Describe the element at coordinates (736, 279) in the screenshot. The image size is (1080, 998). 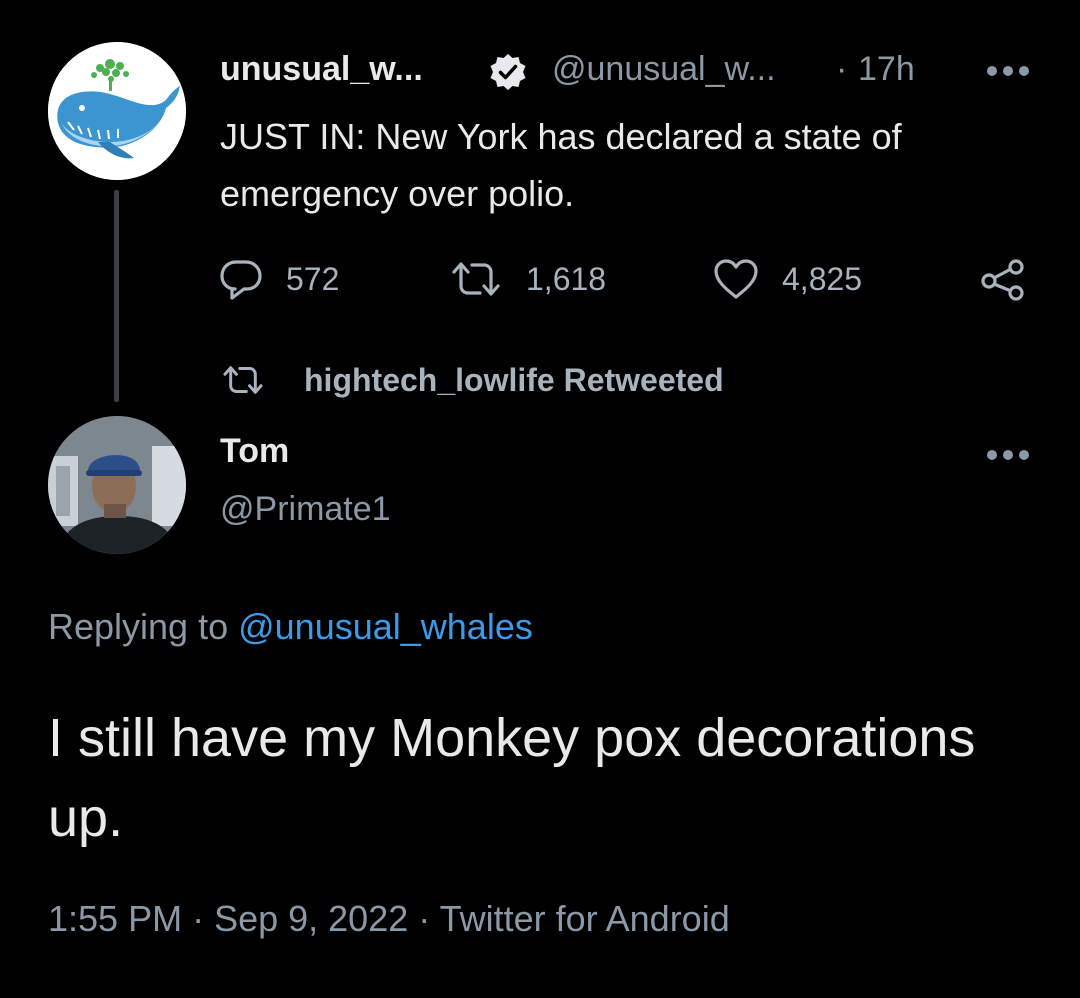
I see `heart-icon` at that location.